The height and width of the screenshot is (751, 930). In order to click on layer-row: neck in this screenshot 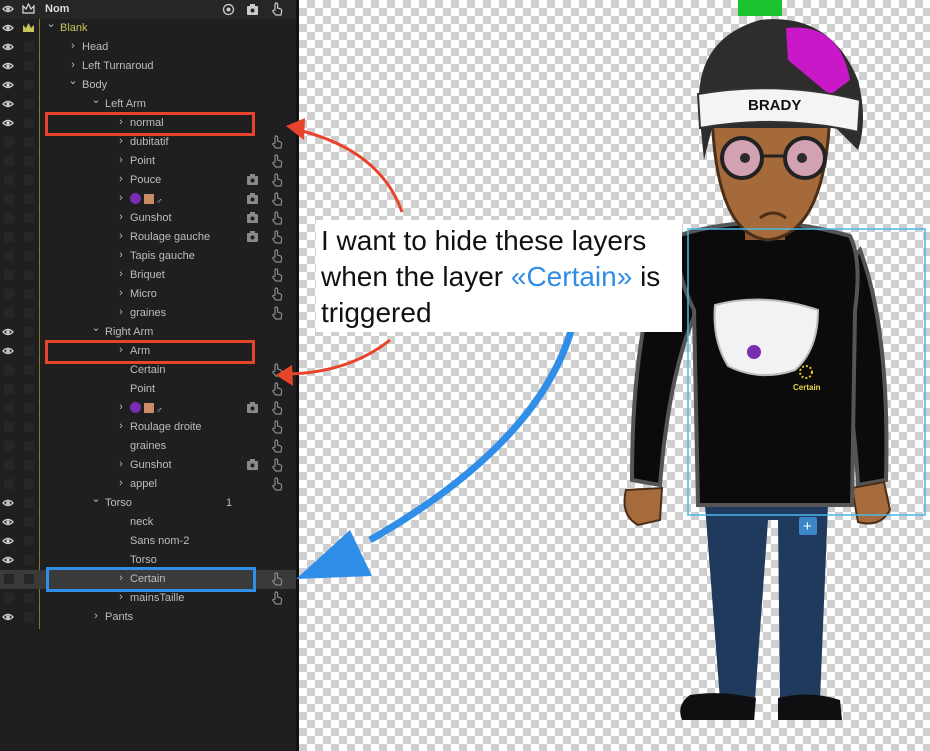, I will do `click(148, 522)`.